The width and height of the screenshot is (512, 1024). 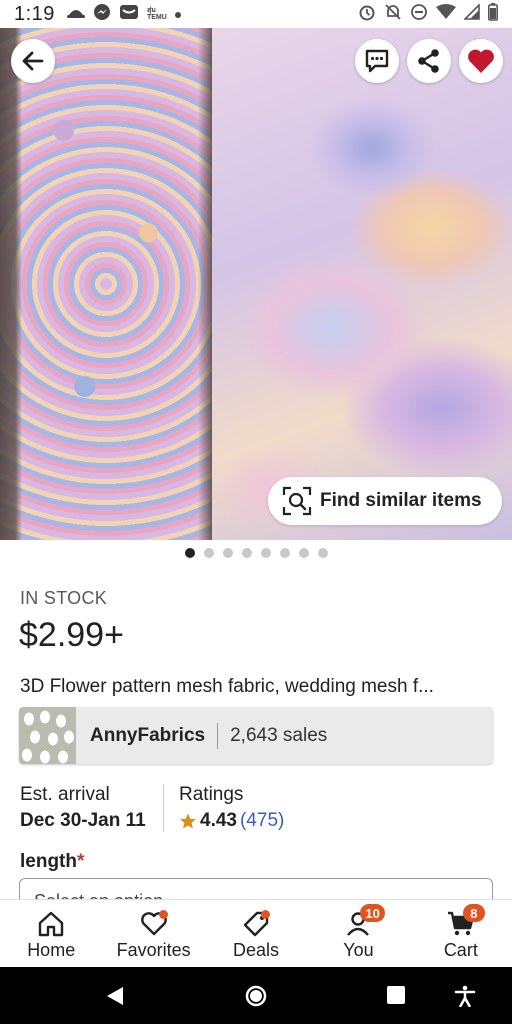 I want to click on mute-icon, so click(x=393, y=14).